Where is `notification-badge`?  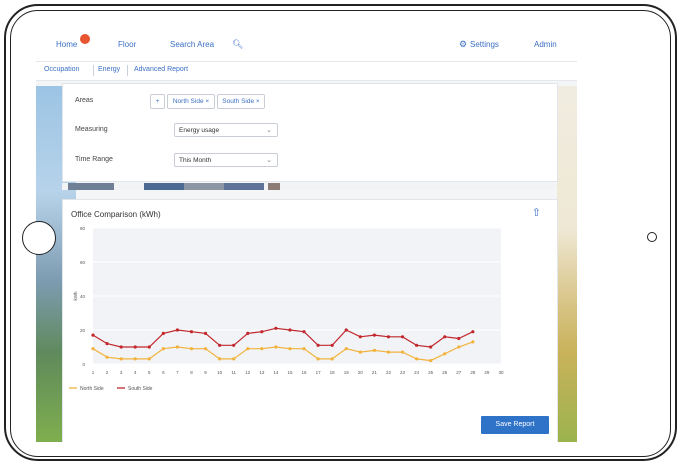 notification-badge is located at coordinates (85, 39).